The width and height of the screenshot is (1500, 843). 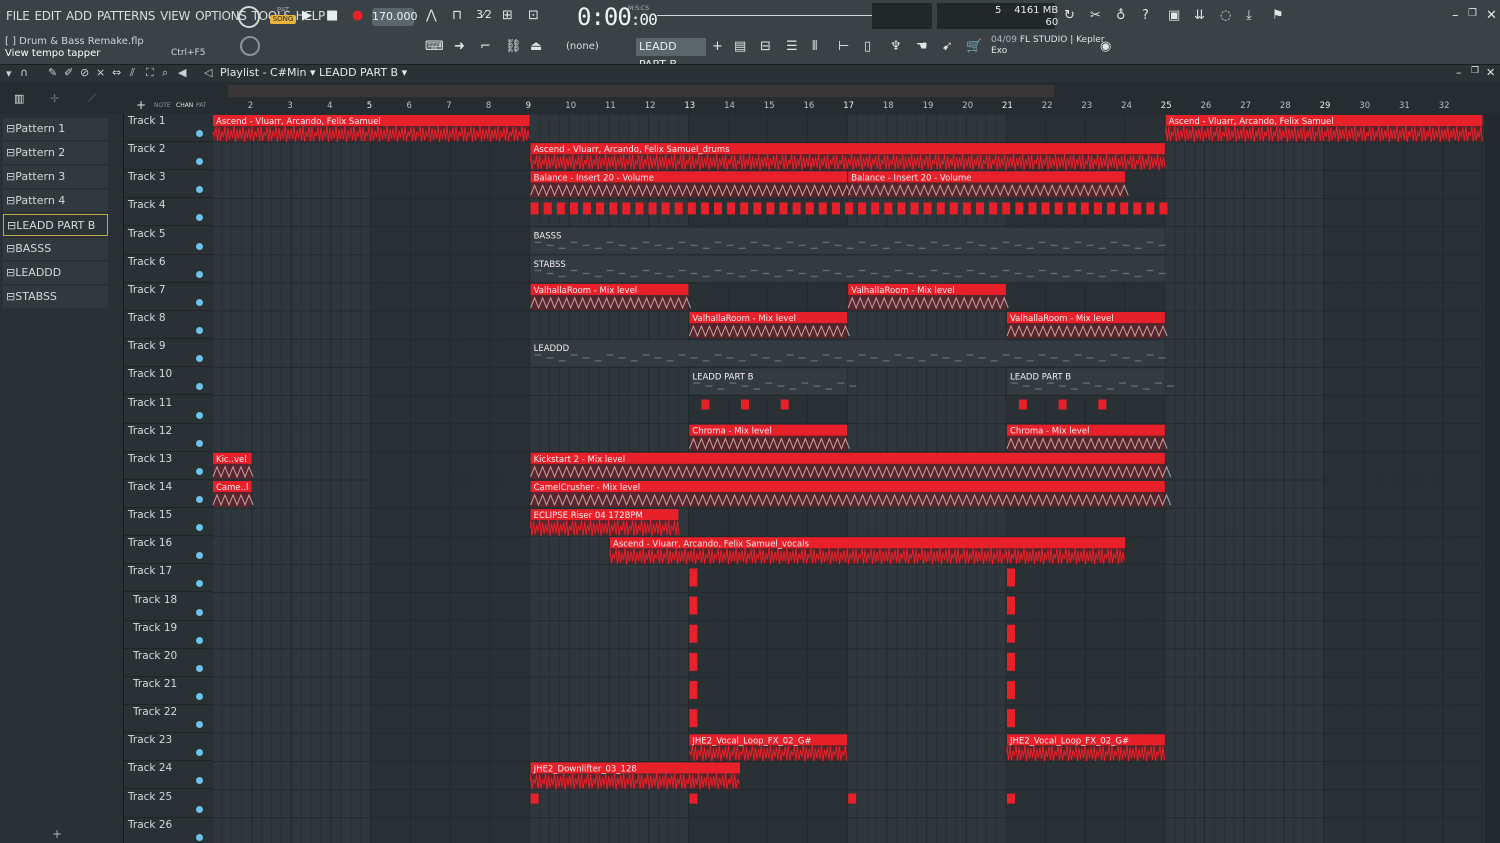 What do you see at coordinates (1249, 15) in the screenshot?
I see `download-icon: ⤓` at bounding box center [1249, 15].